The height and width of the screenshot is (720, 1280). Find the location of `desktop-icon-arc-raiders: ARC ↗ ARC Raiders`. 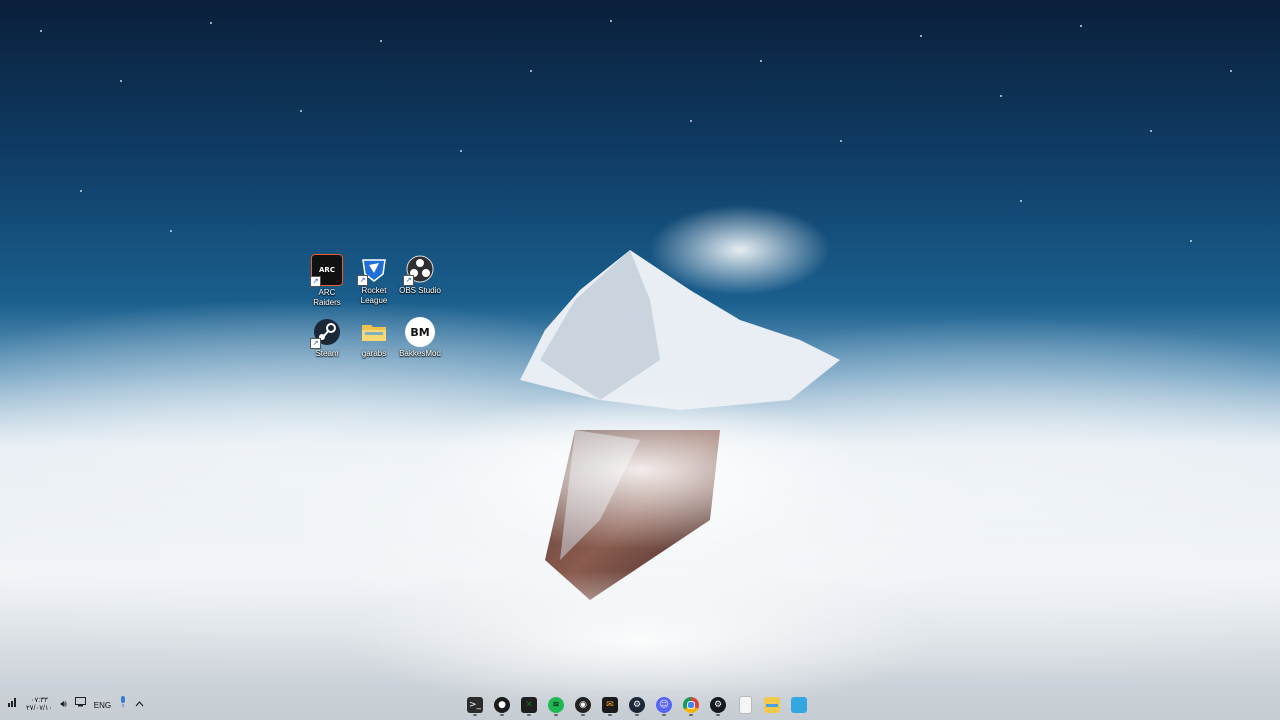

desktop-icon-arc-raiders: ARC ↗ ARC Raiders is located at coordinates (327, 281).